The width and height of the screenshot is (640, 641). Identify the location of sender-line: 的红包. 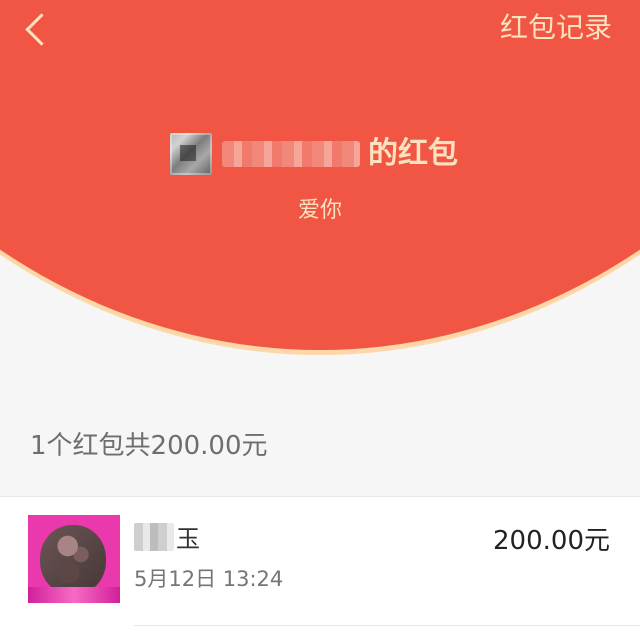
(314, 154).